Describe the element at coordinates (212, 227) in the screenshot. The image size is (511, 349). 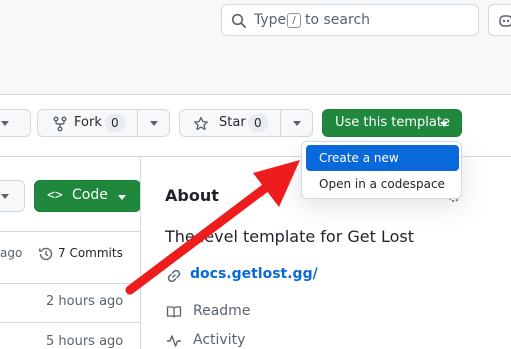
I see `annotation-arrow` at that location.